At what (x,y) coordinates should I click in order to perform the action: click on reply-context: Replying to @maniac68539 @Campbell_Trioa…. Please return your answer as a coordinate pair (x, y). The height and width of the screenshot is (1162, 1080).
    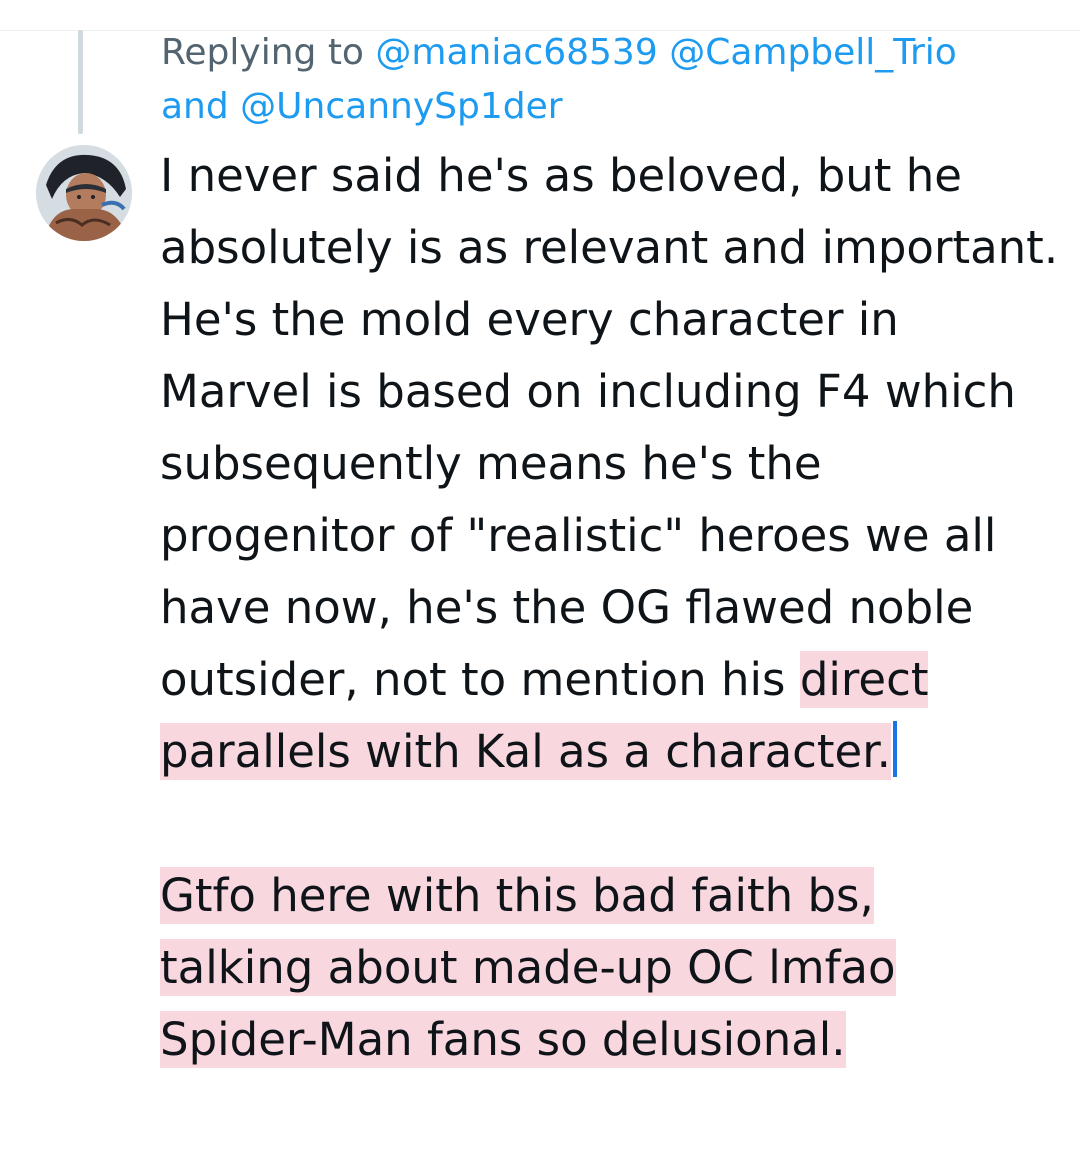
    Looking at the image, I should click on (611, 80).